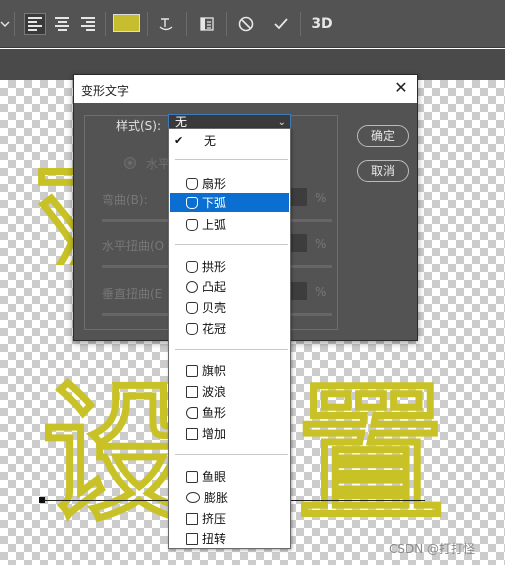  What do you see at coordinates (42, 500) in the screenshot?
I see `baseline-handle` at bounding box center [42, 500].